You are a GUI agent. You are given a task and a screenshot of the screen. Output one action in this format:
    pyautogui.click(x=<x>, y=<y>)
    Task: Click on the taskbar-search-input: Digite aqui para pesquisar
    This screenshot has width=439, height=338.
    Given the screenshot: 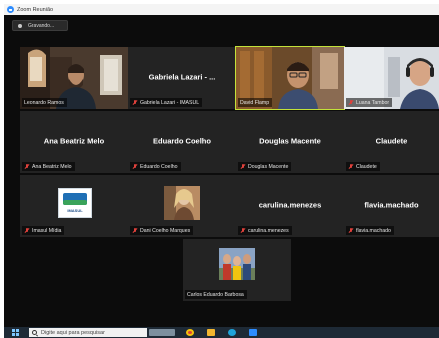 What is the action you would take?
    pyautogui.click(x=88, y=332)
    